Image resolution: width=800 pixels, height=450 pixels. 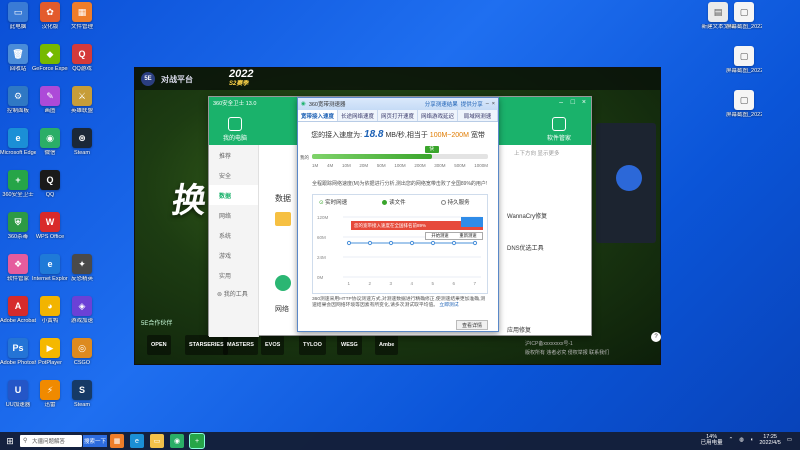 I want to click on network-heading: 网络, so click(x=282, y=309).